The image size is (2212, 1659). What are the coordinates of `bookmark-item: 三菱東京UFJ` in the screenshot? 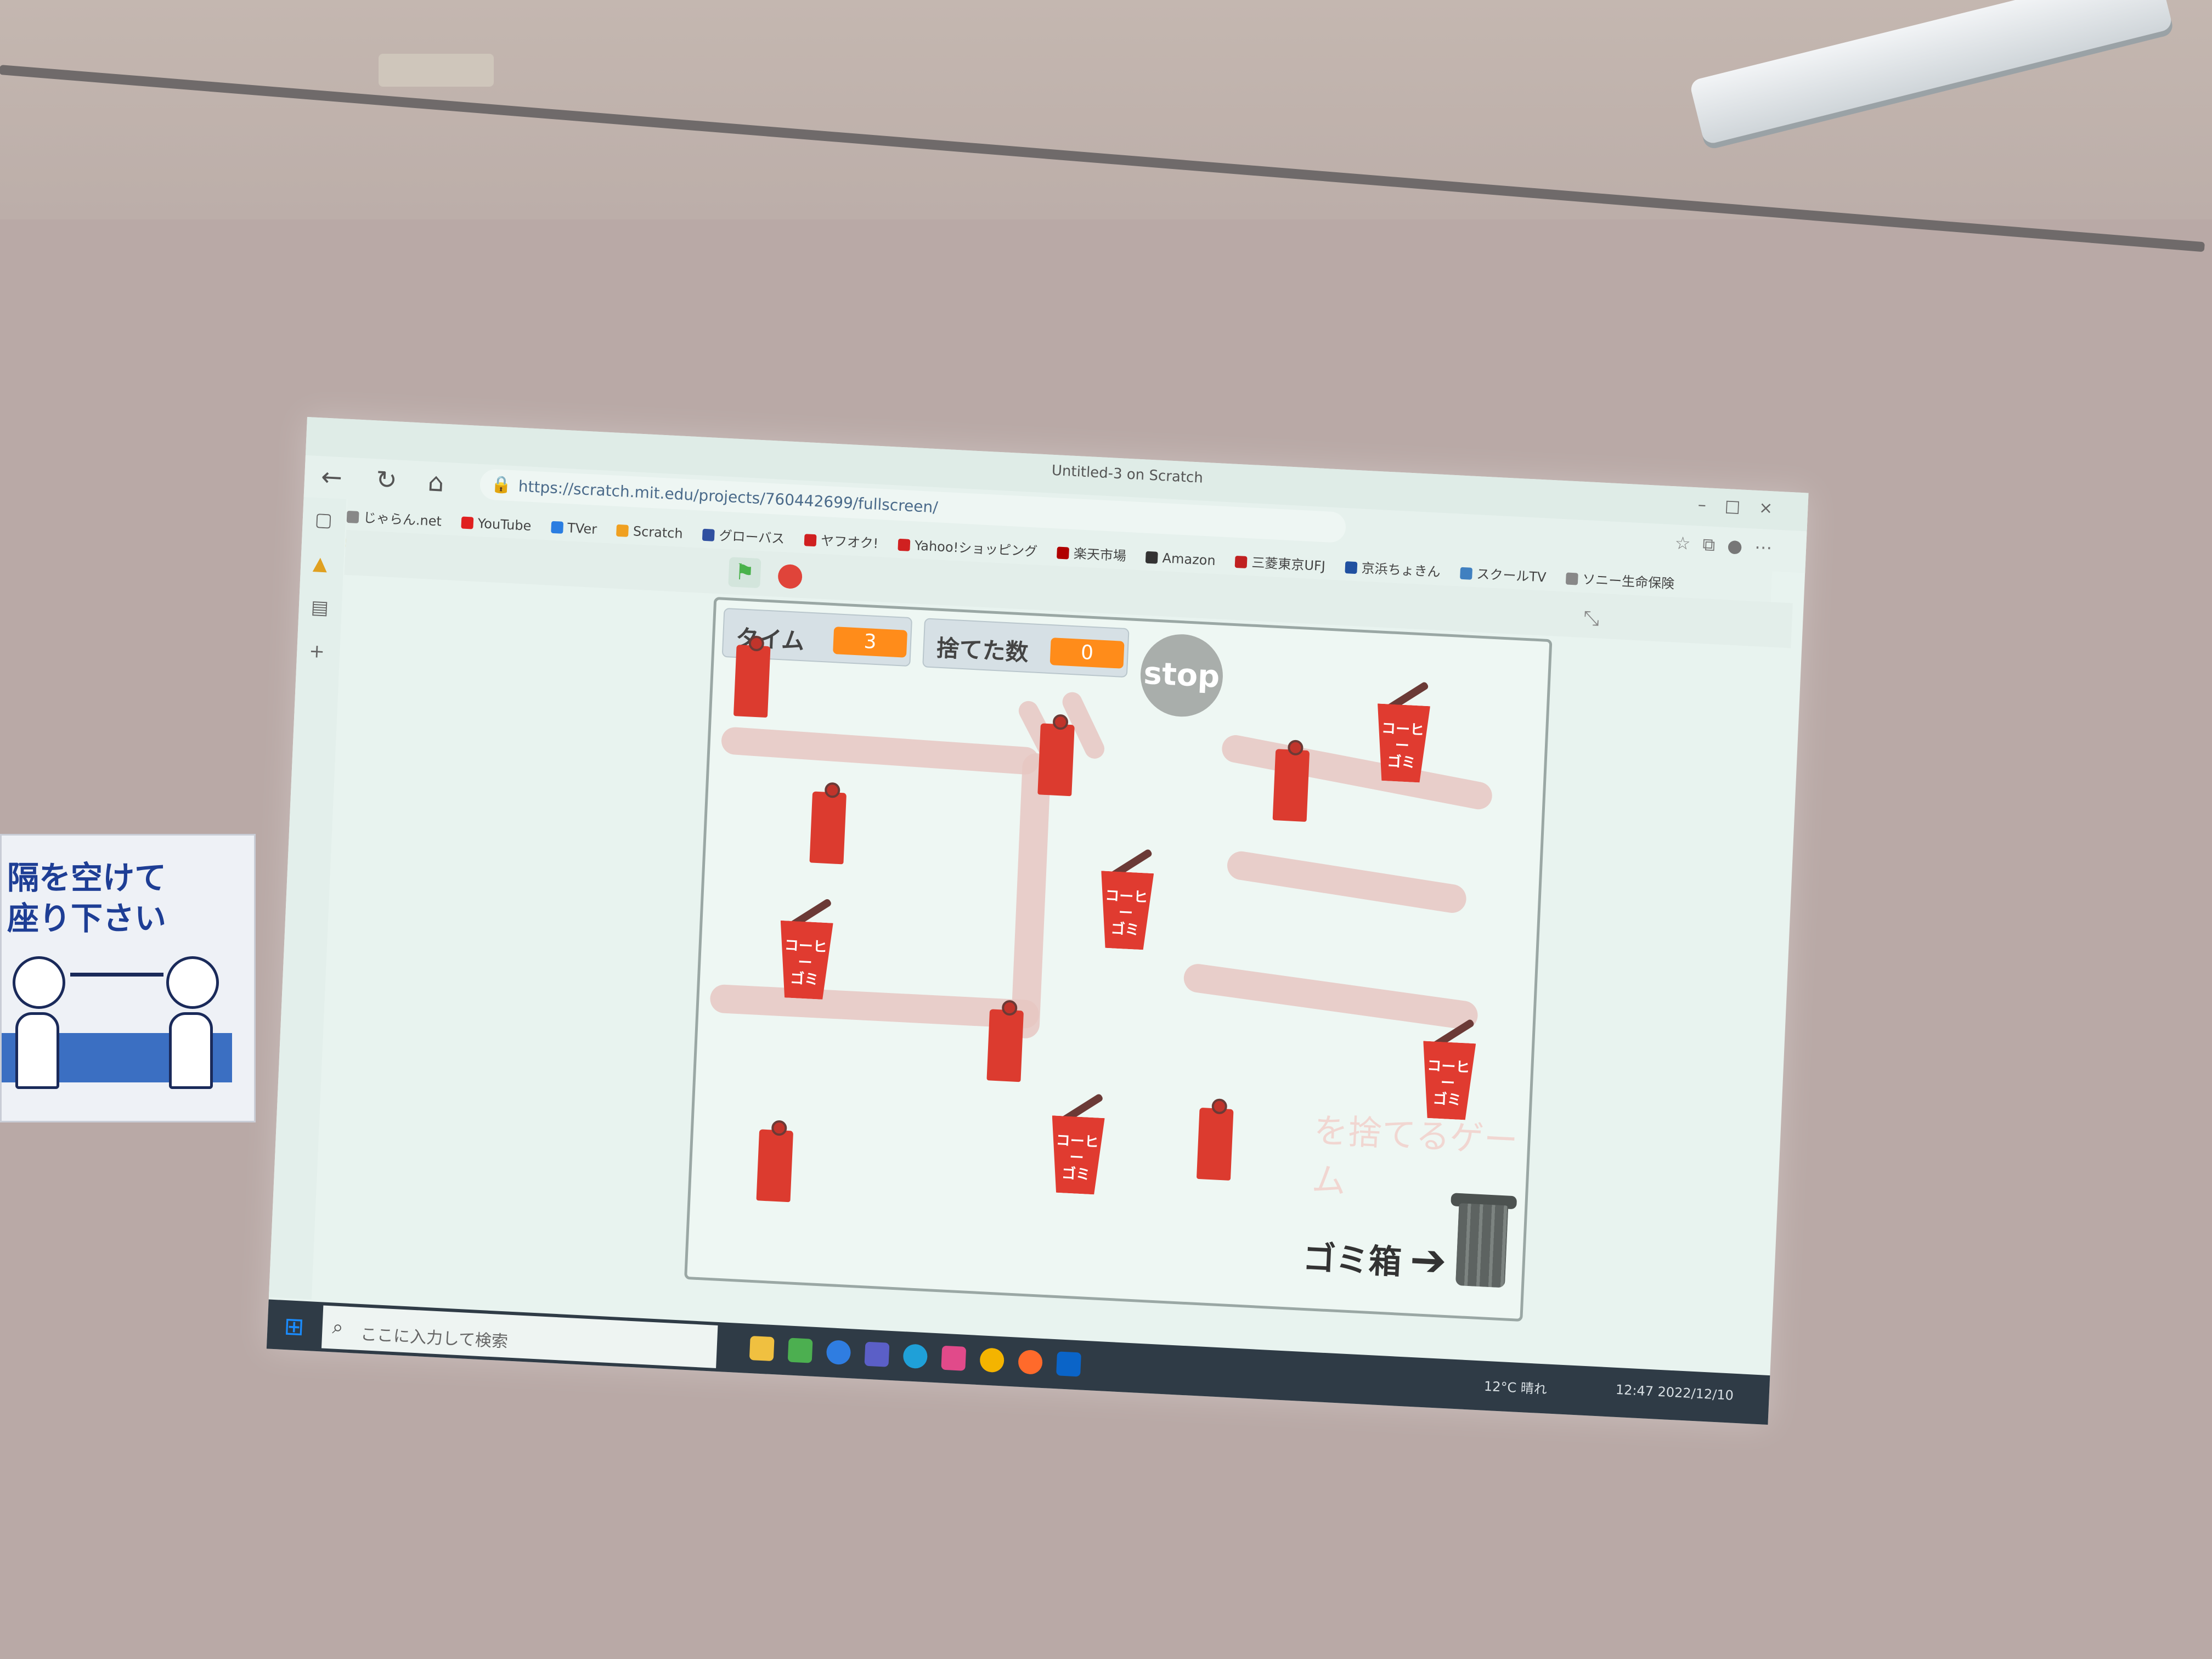 It's located at (1280, 562).